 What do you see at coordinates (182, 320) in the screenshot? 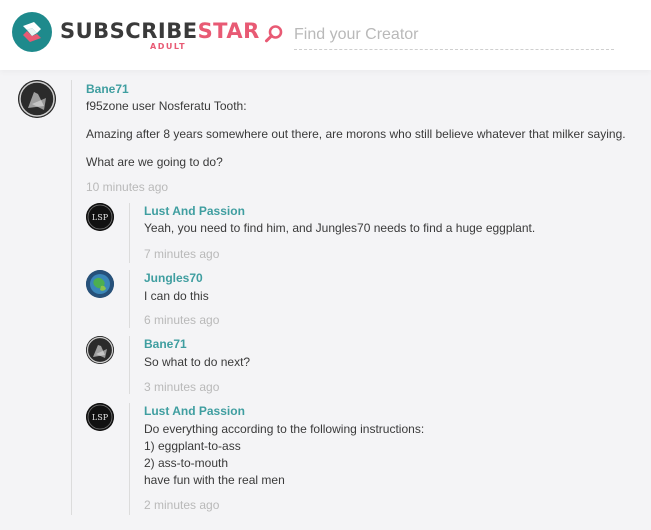
I see `reply-timestamp: 6 minutes ago` at bounding box center [182, 320].